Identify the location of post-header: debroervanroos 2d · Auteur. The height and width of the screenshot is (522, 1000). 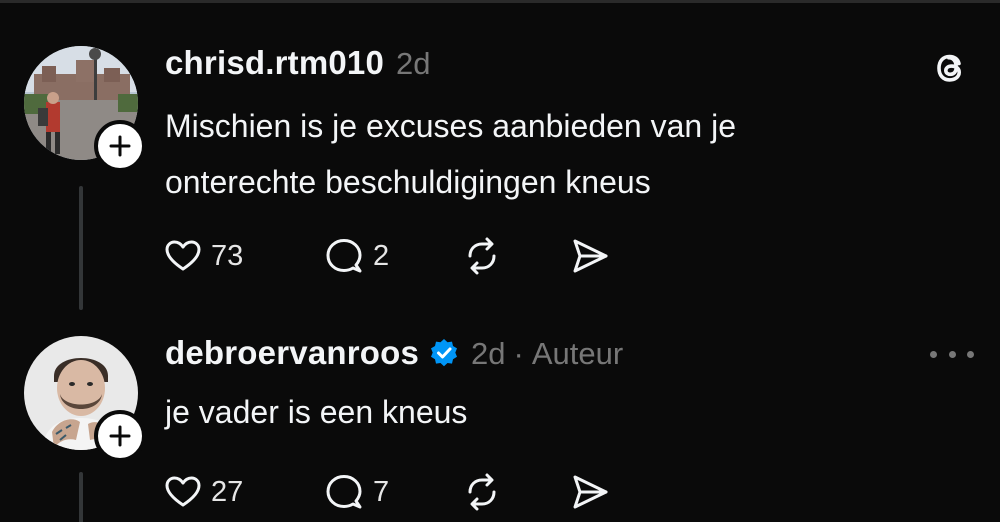
(394, 353).